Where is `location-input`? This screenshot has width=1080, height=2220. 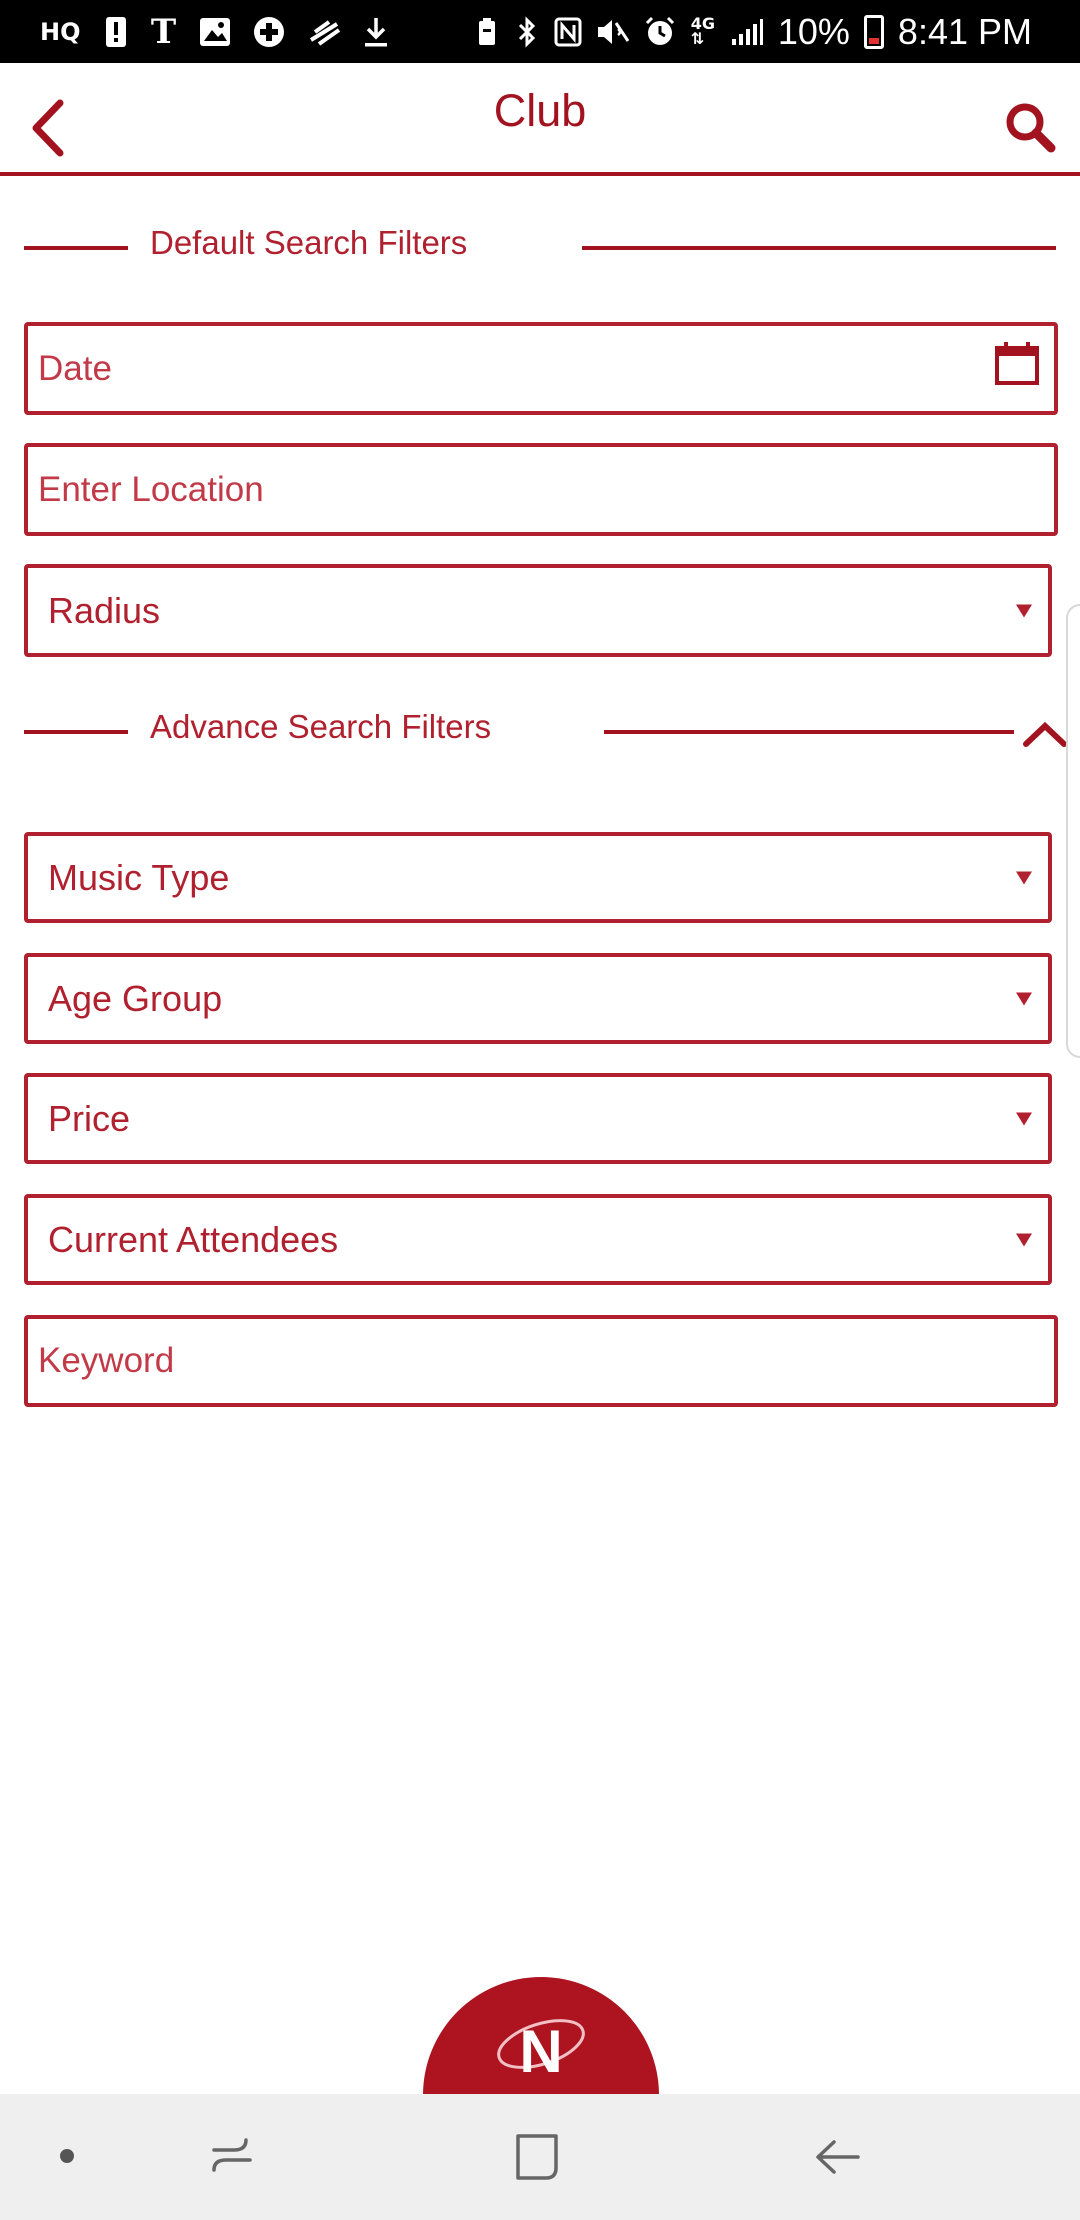 location-input is located at coordinates (541, 489).